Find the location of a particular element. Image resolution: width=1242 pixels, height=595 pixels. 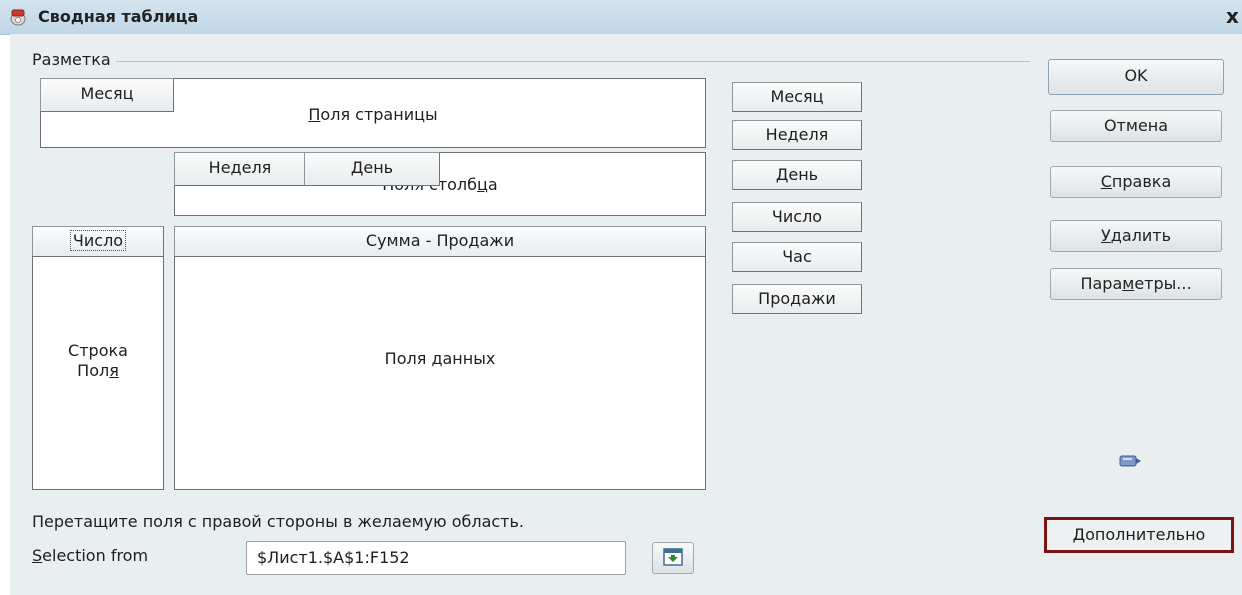

row-field-number: Число is located at coordinates (98, 242).